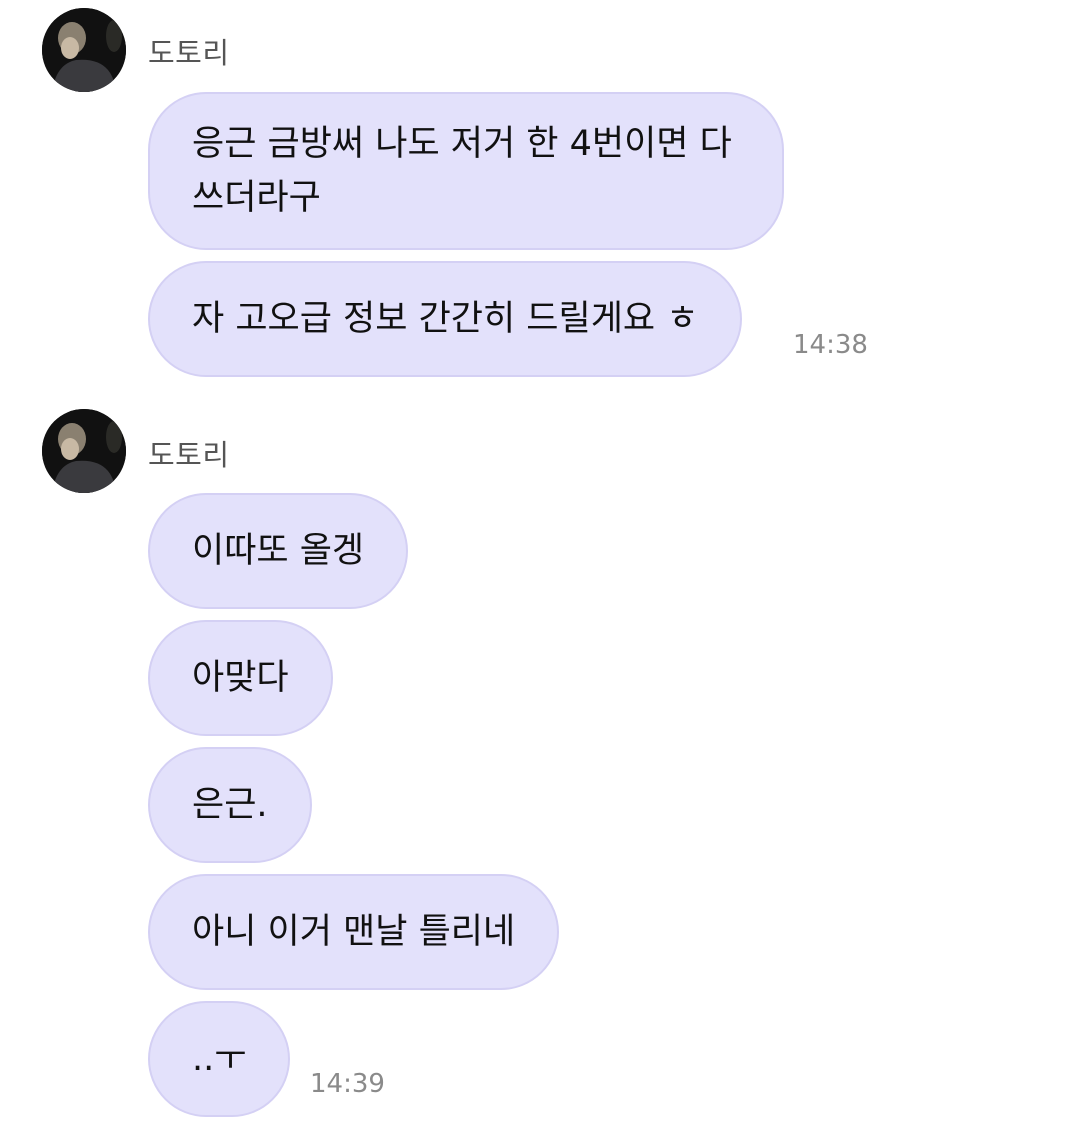 This screenshot has width=1080, height=1132. Describe the element at coordinates (347, 1084) in the screenshot. I see `message-timestamp: 14:39` at that location.